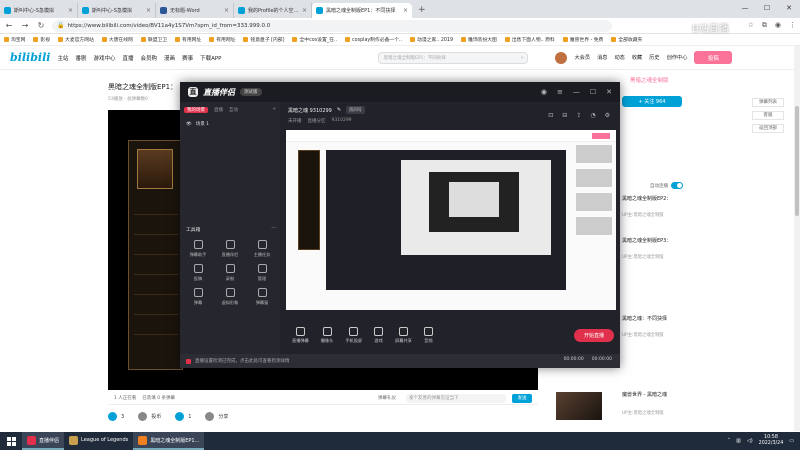 Image resolution: width=800 pixels, height=450 pixels. What do you see at coordinates (654, 57) in the screenshot?
I see `nav-item: 历史` at bounding box center [654, 57].